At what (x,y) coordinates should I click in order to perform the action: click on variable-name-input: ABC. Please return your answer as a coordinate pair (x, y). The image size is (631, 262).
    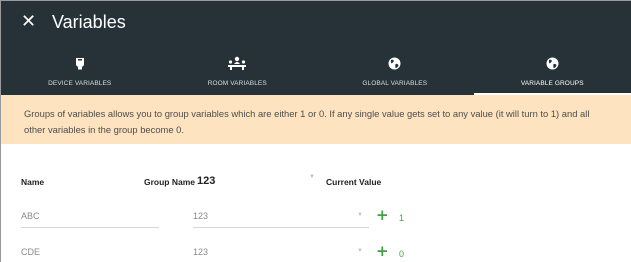
    Looking at the image, I should click on (90, 219).